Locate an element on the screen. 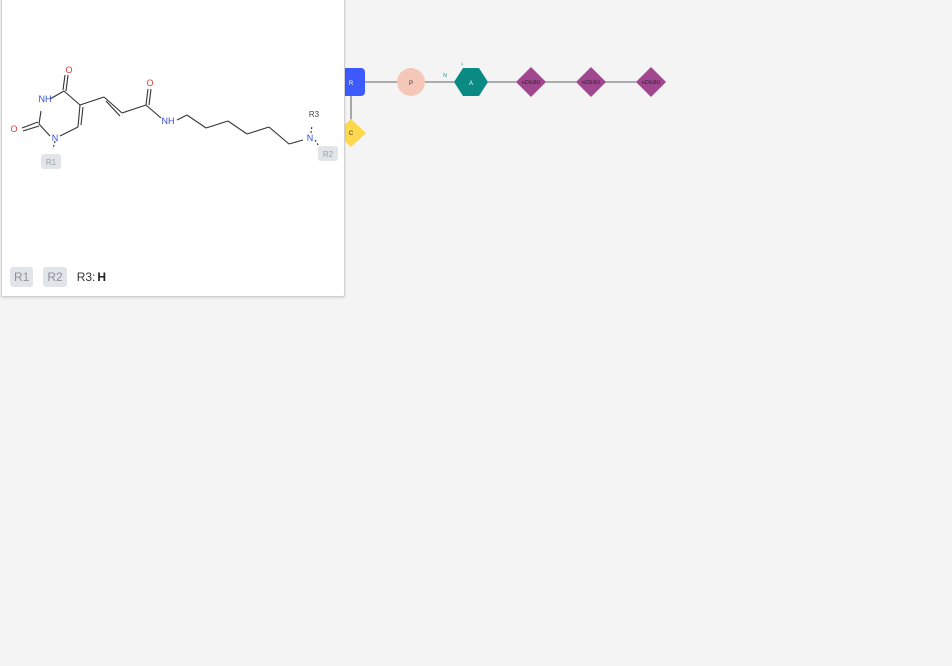 This screenshot has height=666, width=952. phosphate-node-label: P is located at coordinates (411, 84).